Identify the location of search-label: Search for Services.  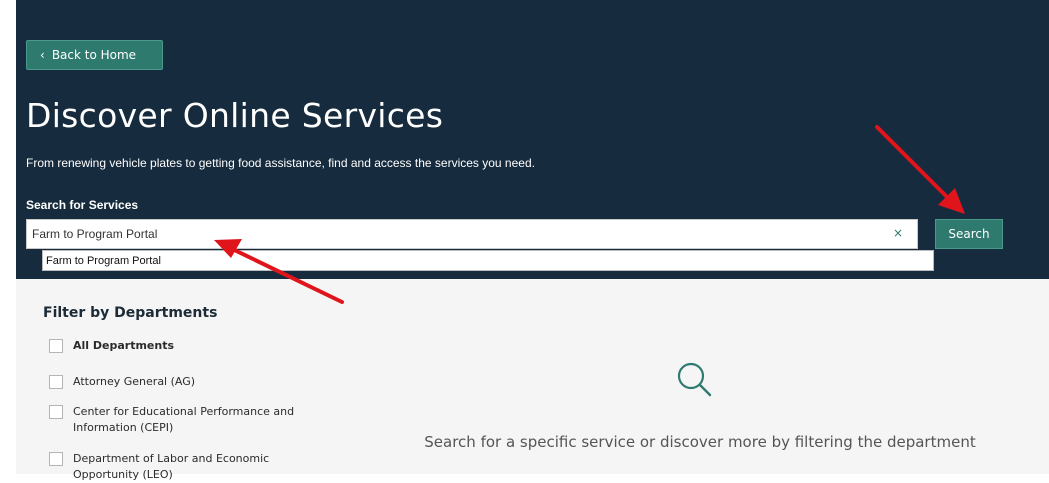
(82, 205).